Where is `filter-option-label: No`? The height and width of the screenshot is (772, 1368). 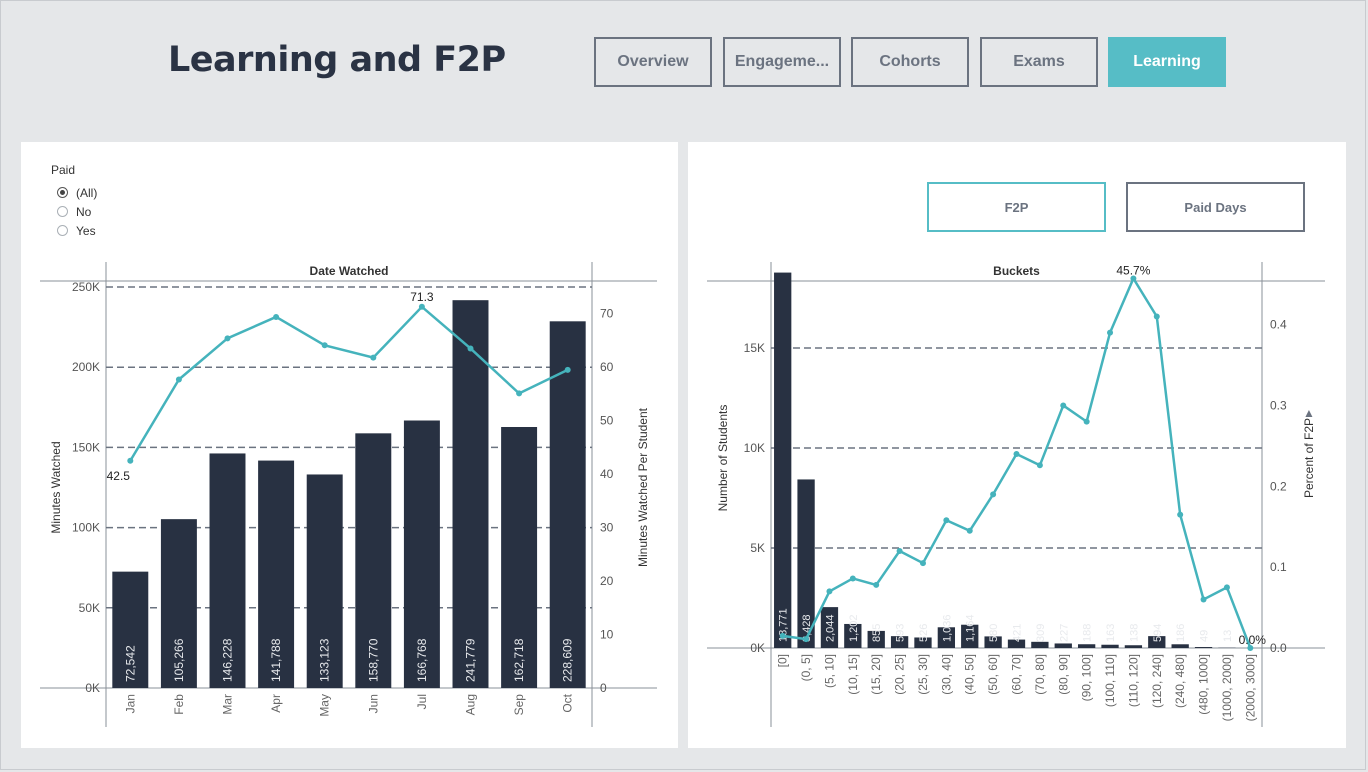
filter-option-label: No is located at coordinates (84, 211).